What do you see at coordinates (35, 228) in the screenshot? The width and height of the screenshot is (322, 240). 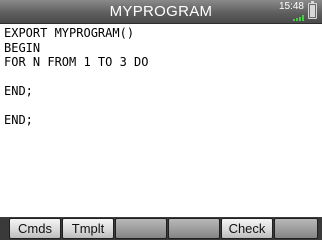 I see `cmds-softkey: Cmds` at bounding box center [35, 228].